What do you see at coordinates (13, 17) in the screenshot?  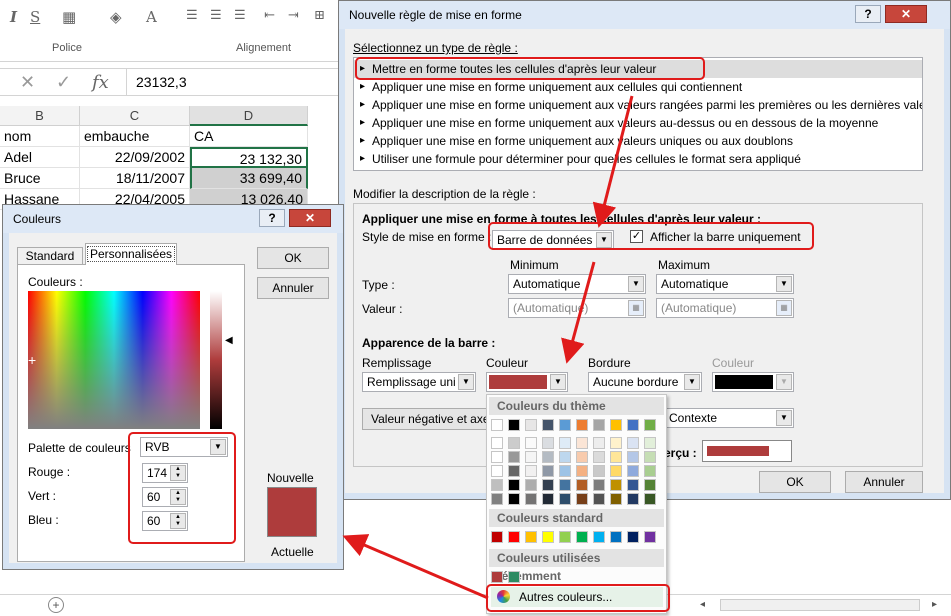 I see `italic-button: I` at bounding box center [13, 17].